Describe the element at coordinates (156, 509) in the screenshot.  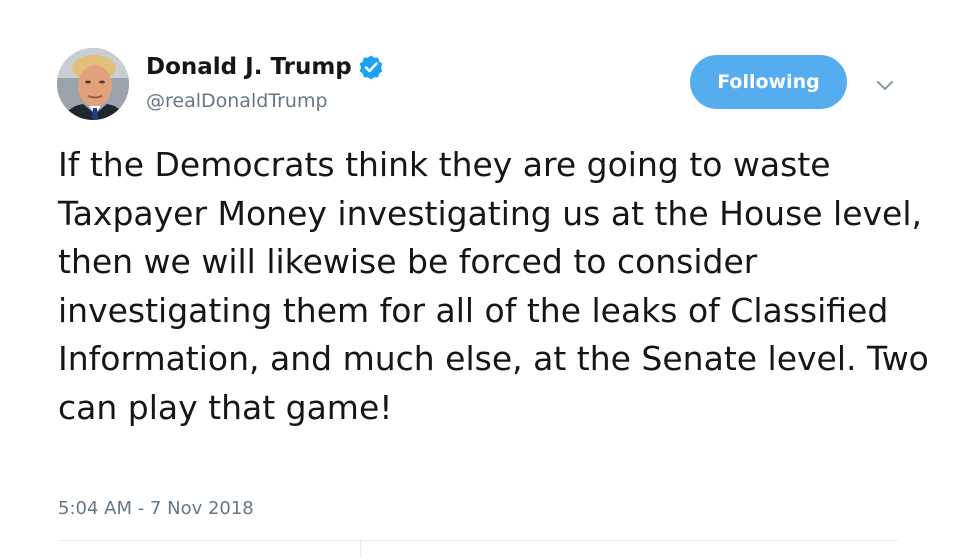
I see `tweet-timestamp: 5:04 AM - 7 Nov 2018` at that location.